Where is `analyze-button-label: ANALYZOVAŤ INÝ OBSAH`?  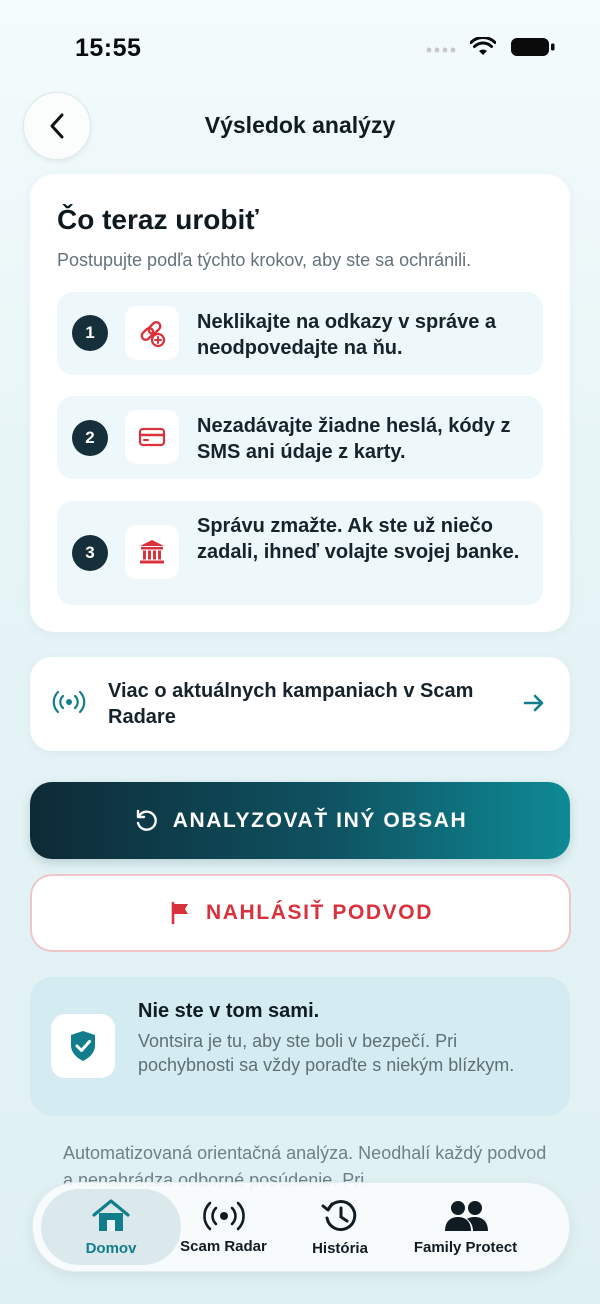
analyze-button-label: ANALYZOVAŤ INÝ OBSAH is located at coordinates (320, 820).